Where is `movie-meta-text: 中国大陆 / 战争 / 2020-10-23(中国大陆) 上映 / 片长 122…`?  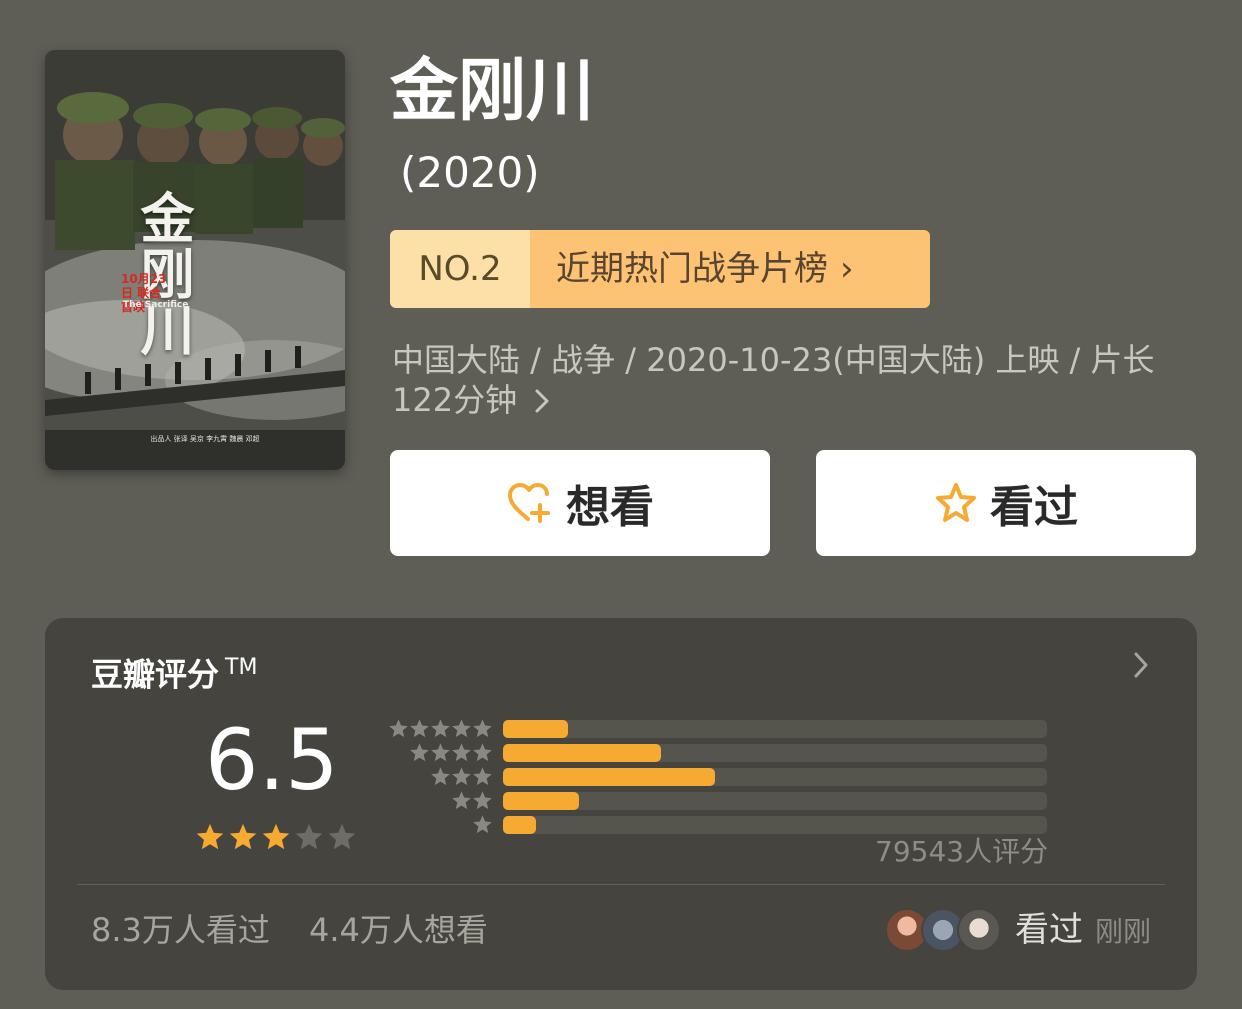
movie-meta-text: 中国大陆 / 战争 / 2020-10-23(中国大陆) 上映 / 片长 122… is located at coordinates (773, 380).